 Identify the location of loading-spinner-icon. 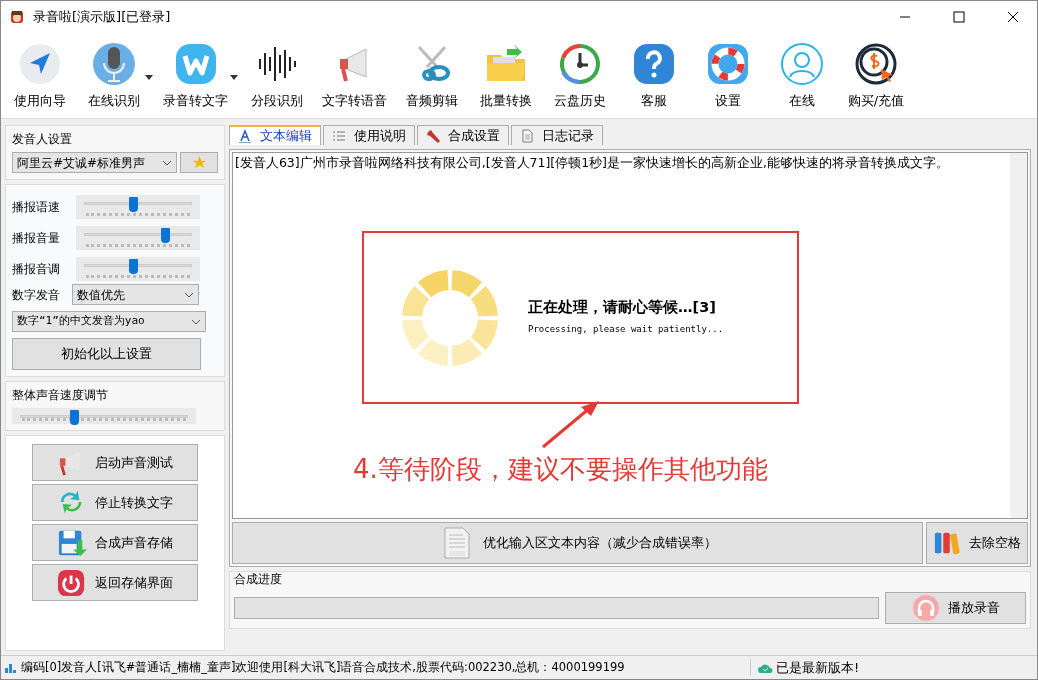
(450, 317).